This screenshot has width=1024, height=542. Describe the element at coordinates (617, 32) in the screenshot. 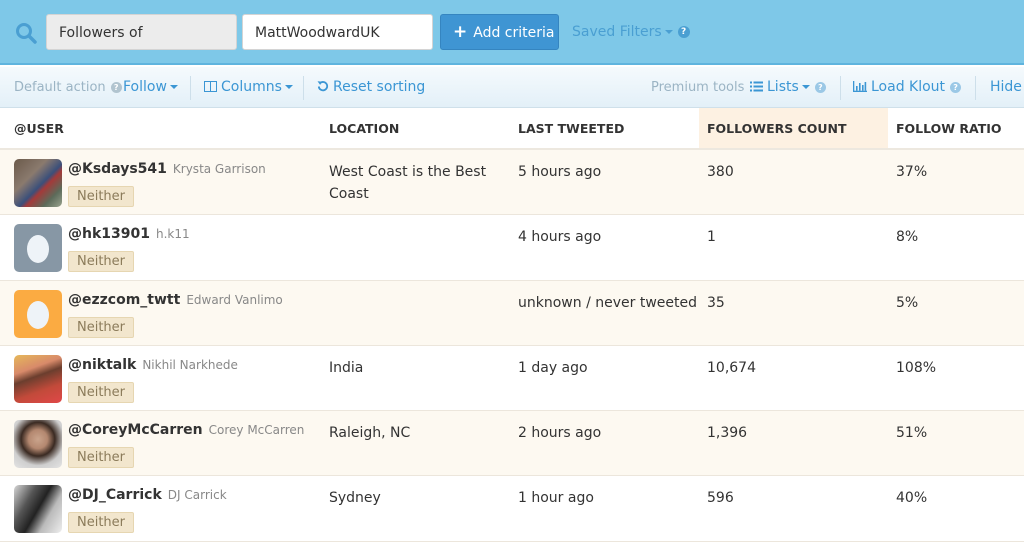

I see `saved-filters-label: Saved Filters` at that location.